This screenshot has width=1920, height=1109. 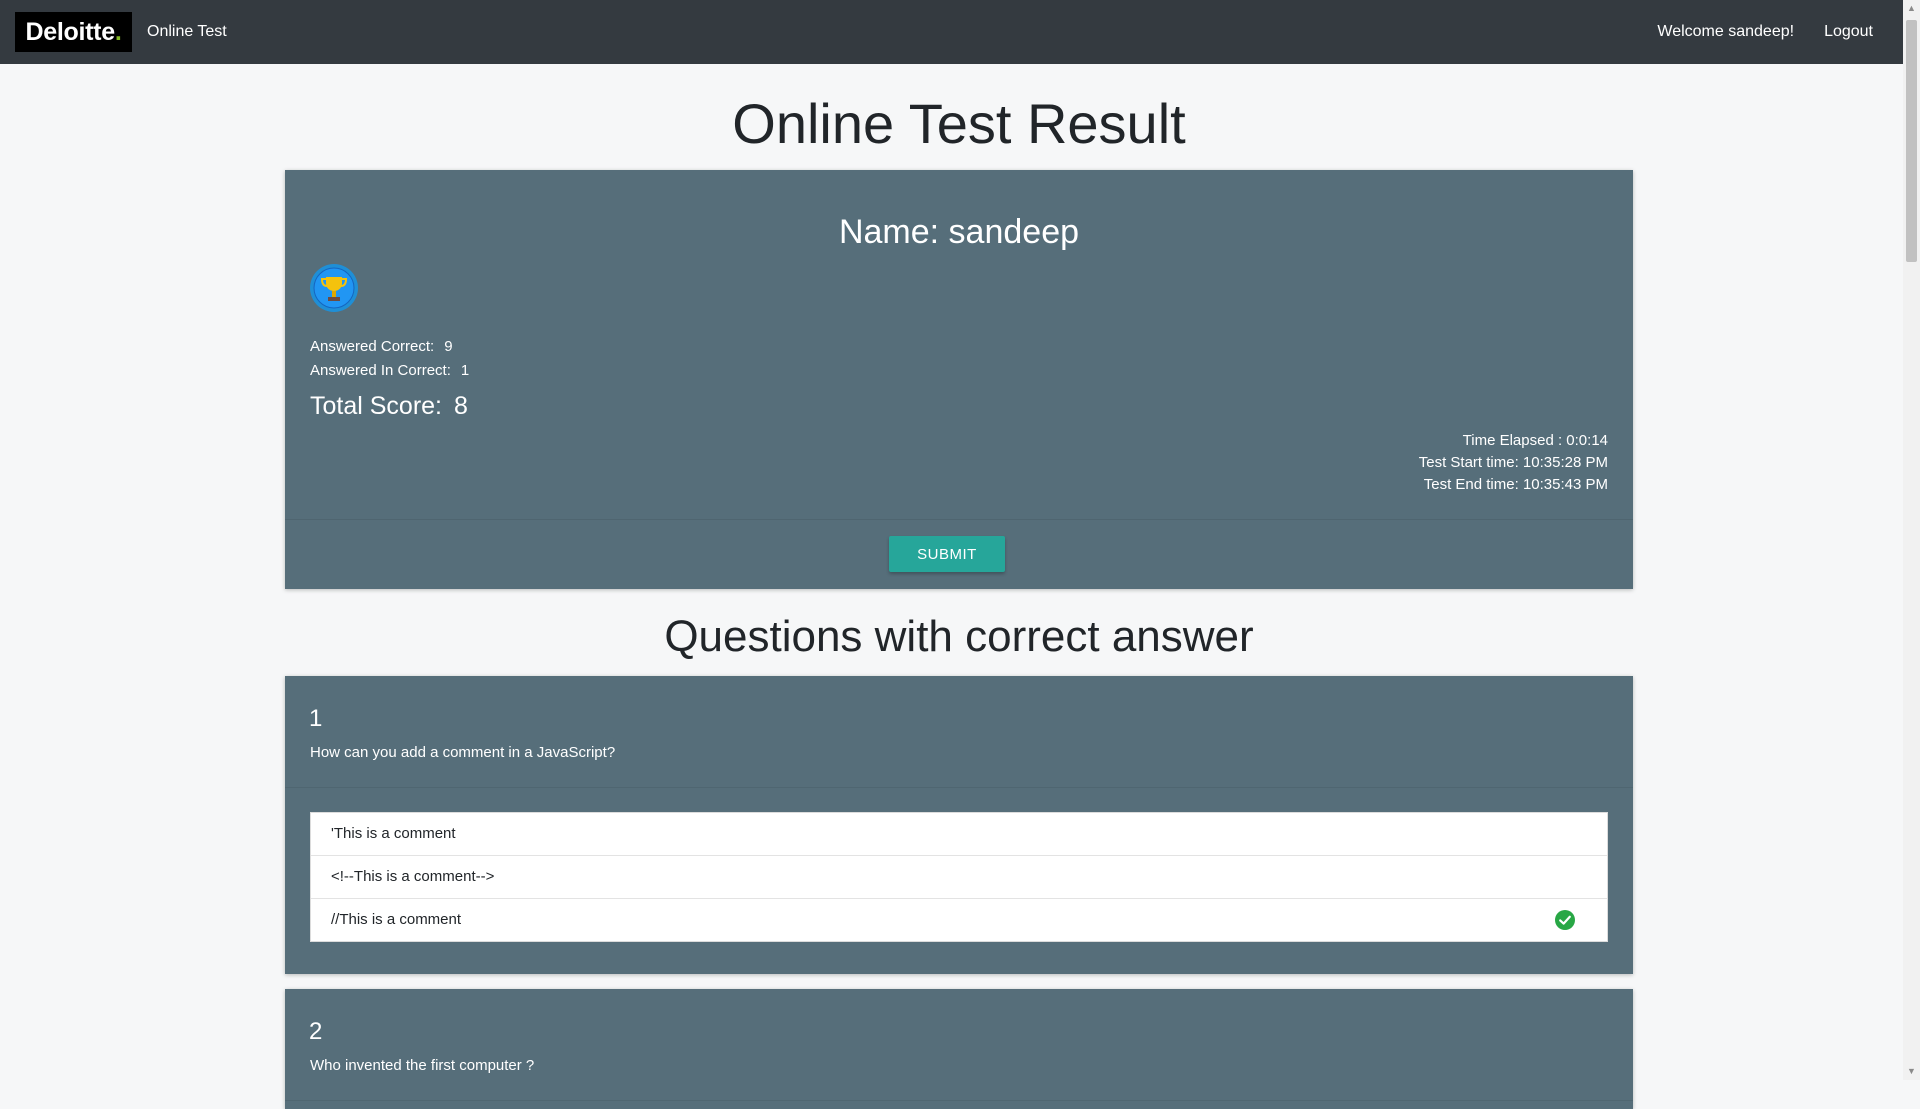 I want to click on nav-online-test-link: Online Test, so click(x=187, y=32).